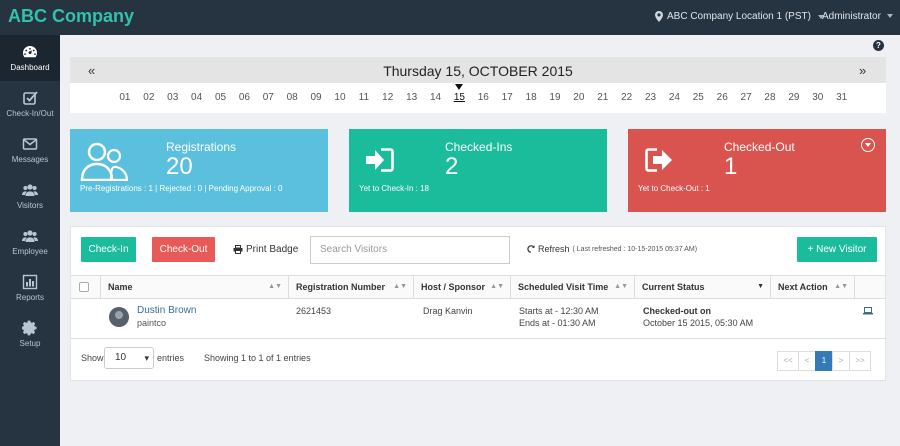 This screenshot has width=900, height=446. Describe the element at coordinates (837, 249) in the screenshot. I see `new-visitor-button: + New Visitor` at that location.